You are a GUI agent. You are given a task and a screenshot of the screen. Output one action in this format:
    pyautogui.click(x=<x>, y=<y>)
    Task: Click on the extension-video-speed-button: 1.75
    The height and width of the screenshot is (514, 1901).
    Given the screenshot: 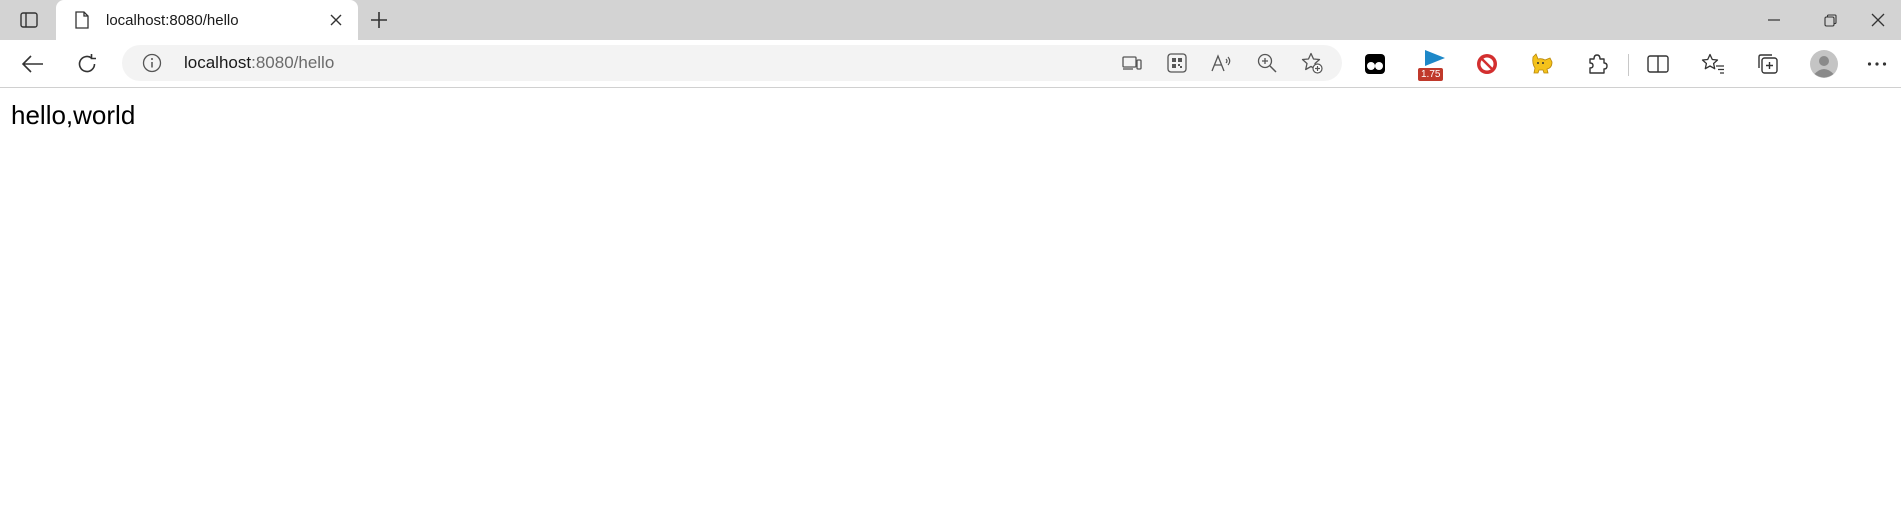 What is the action you would take?
    pyautogui.click(x=1434, y=64)
    